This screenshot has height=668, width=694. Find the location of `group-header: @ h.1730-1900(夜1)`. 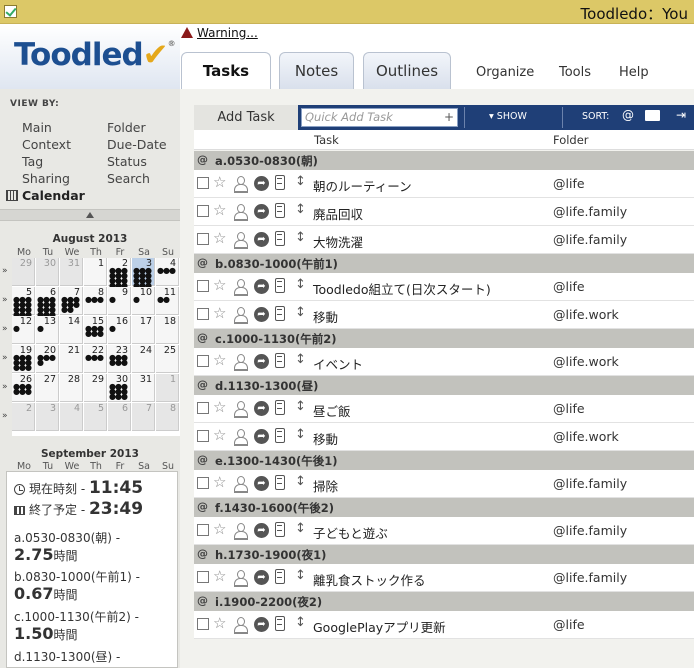

group-header: @ h.1730-1900(夜1) is located at coordinates (444, 554).